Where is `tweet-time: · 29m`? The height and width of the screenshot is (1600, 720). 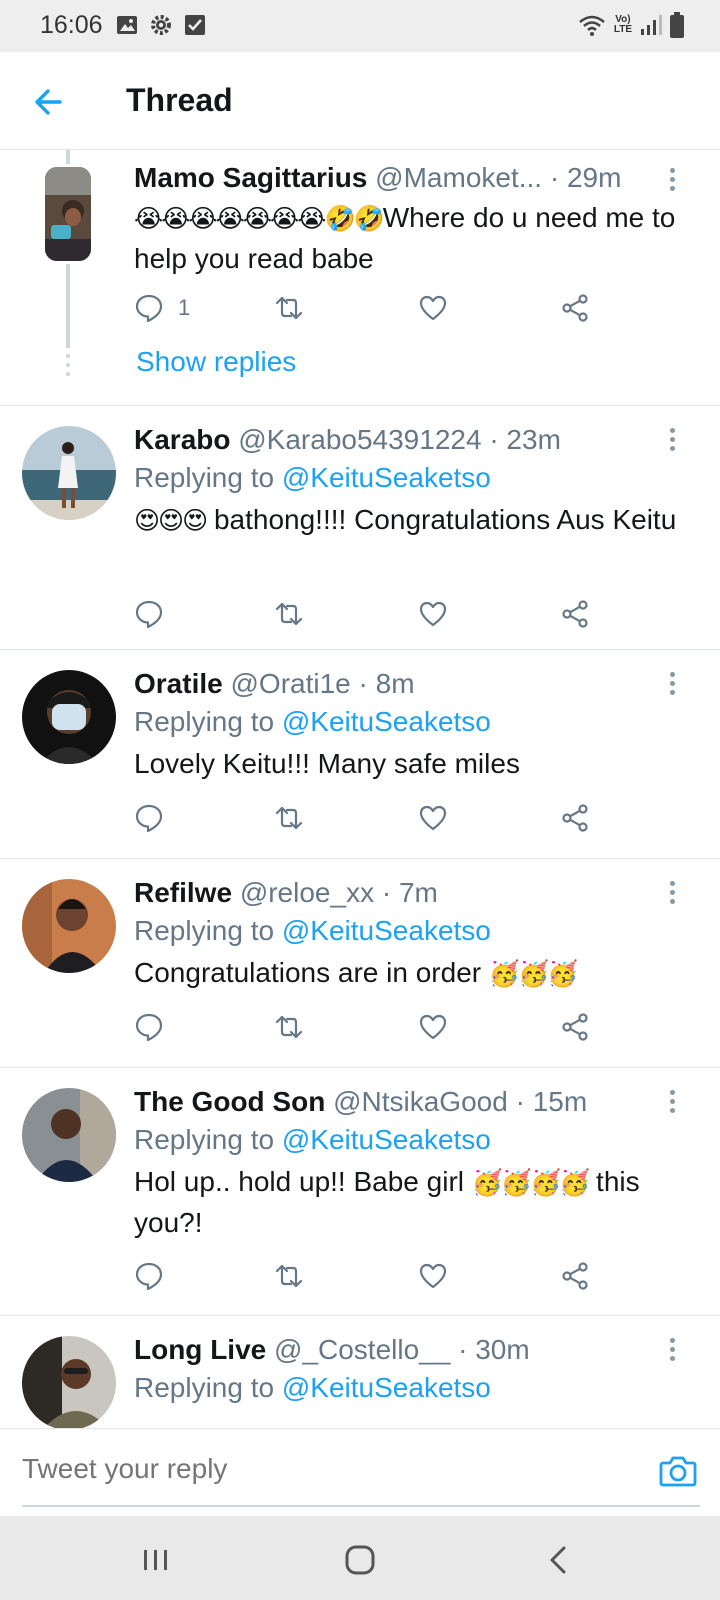
tweet-time: · 29m is located at coordinates (585, 177).